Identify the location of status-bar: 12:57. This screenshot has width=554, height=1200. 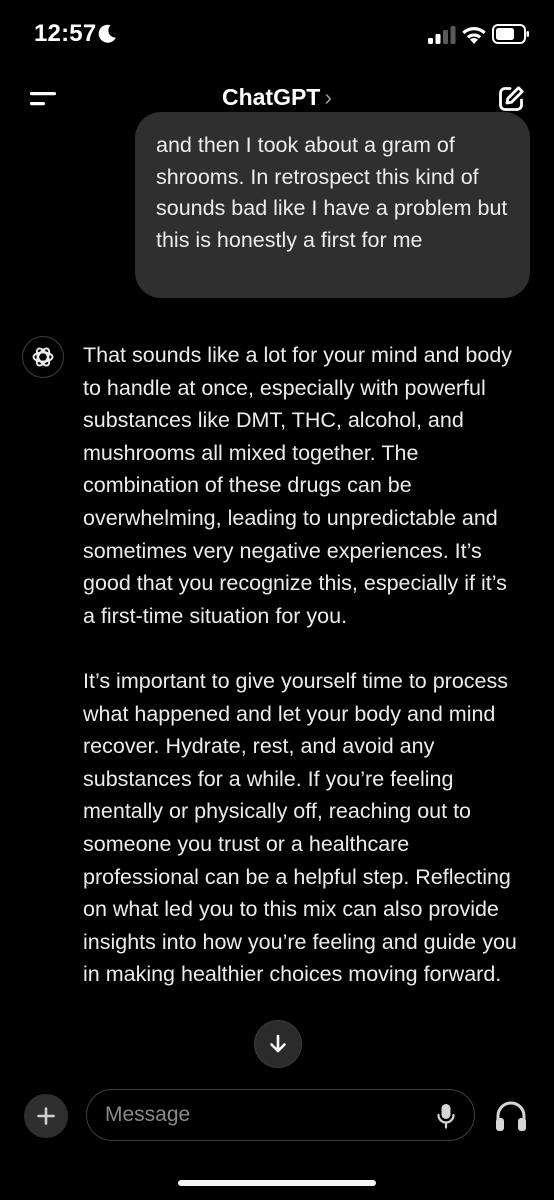
(277, 33).